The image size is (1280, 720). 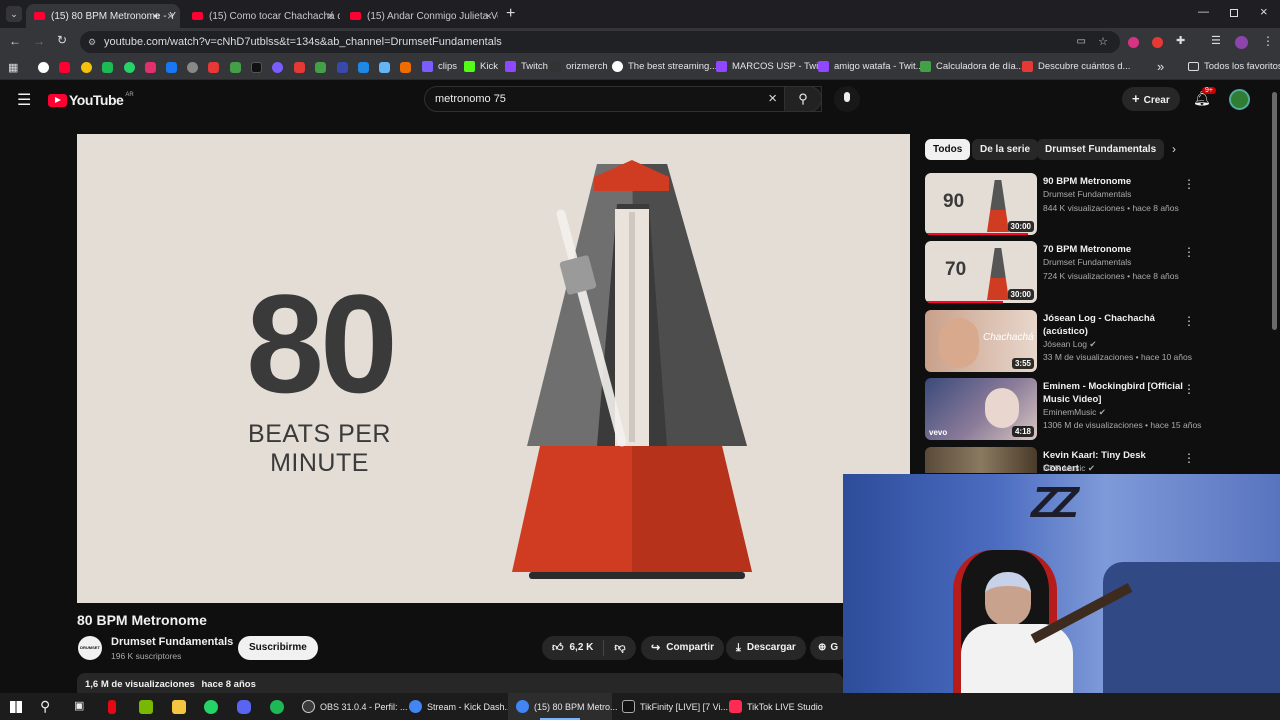 I want to click on reading-list-icon: ☰, so click(x=1216, y=40).